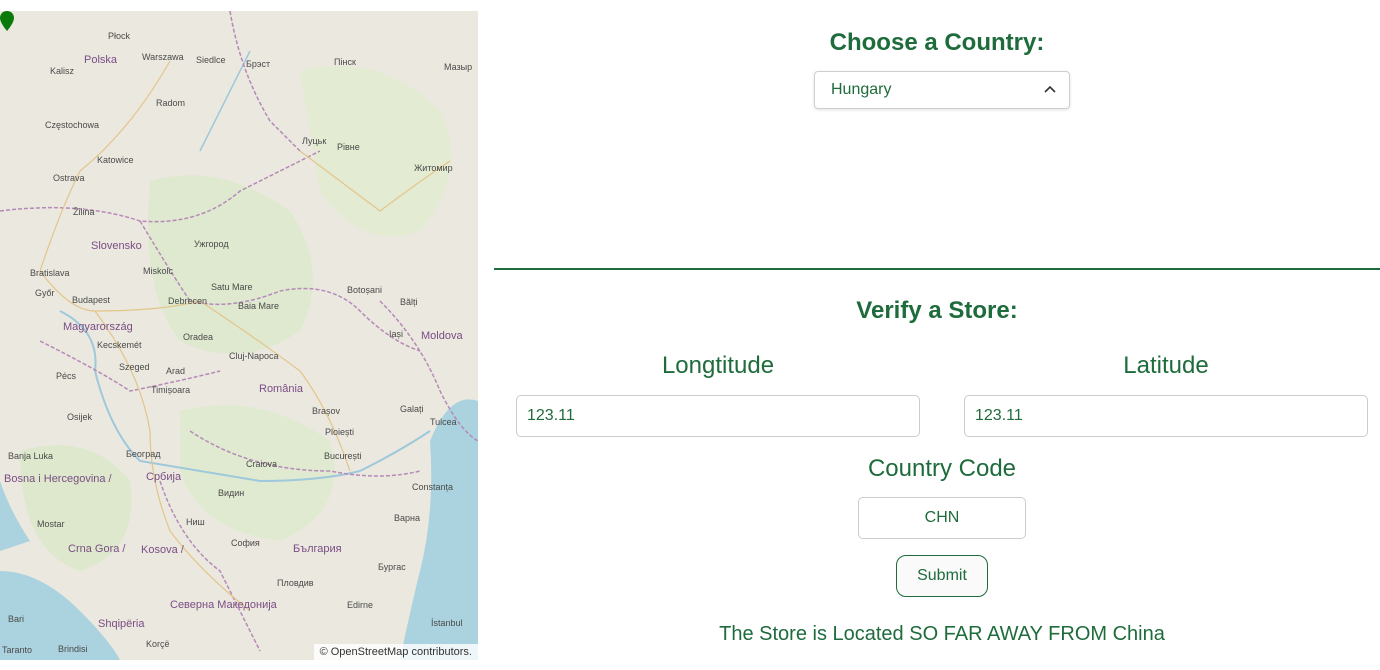  I want to click on map-label-srbija: Србија, so click(164, 477).